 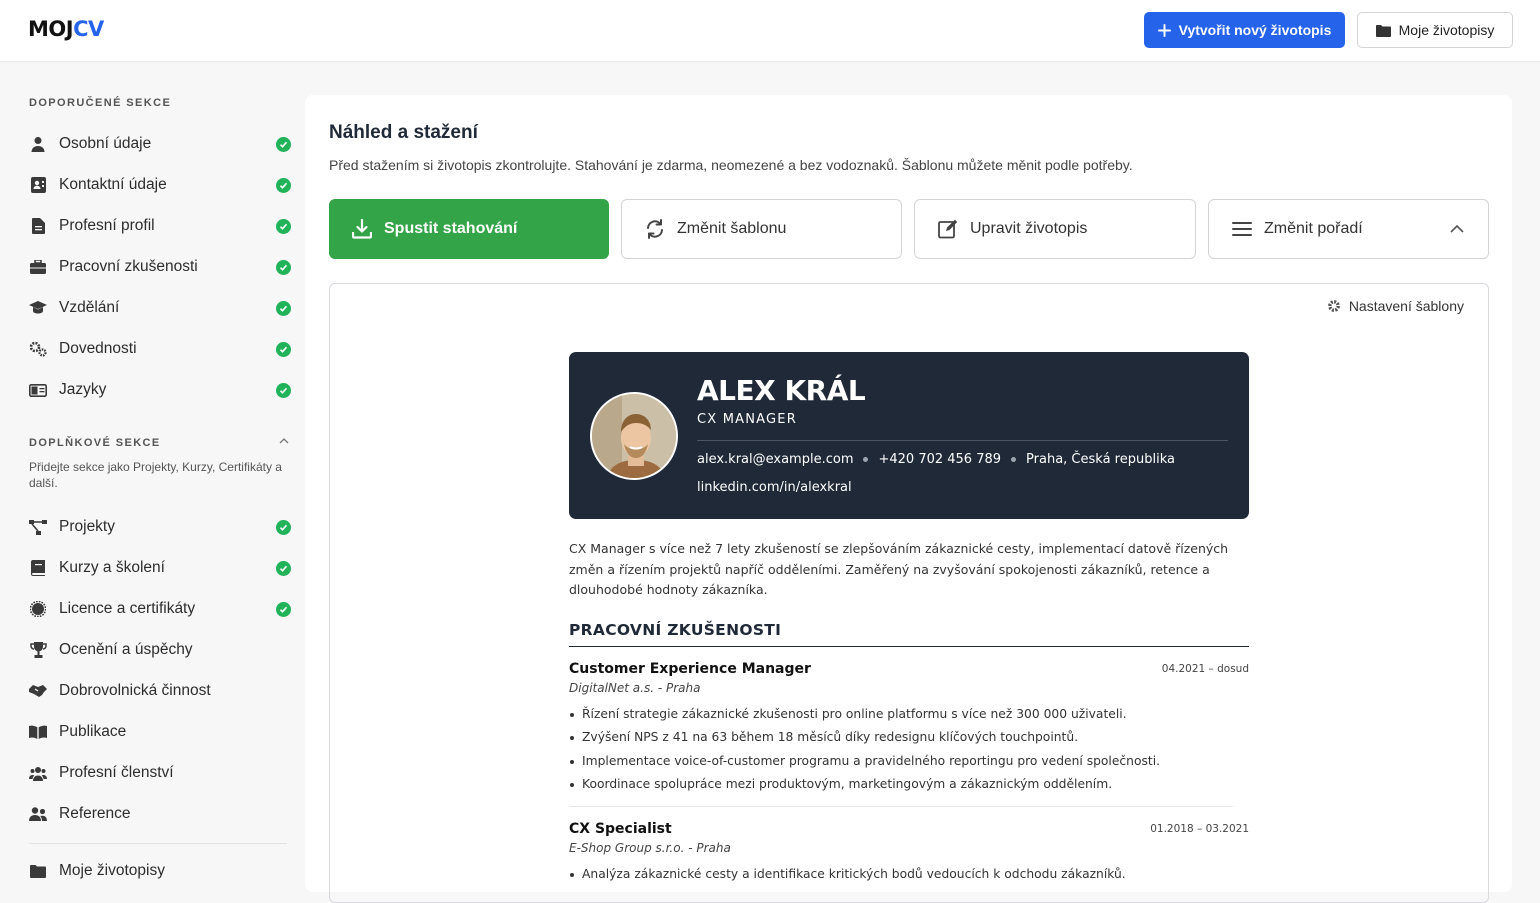 I want to click on reorder-label: Změnit pořadí, so click(x=1313, y=228).